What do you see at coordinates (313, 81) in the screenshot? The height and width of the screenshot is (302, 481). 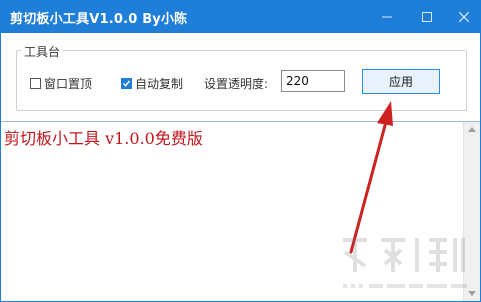 I see `opacity-input` at bounding box center [313, 81].